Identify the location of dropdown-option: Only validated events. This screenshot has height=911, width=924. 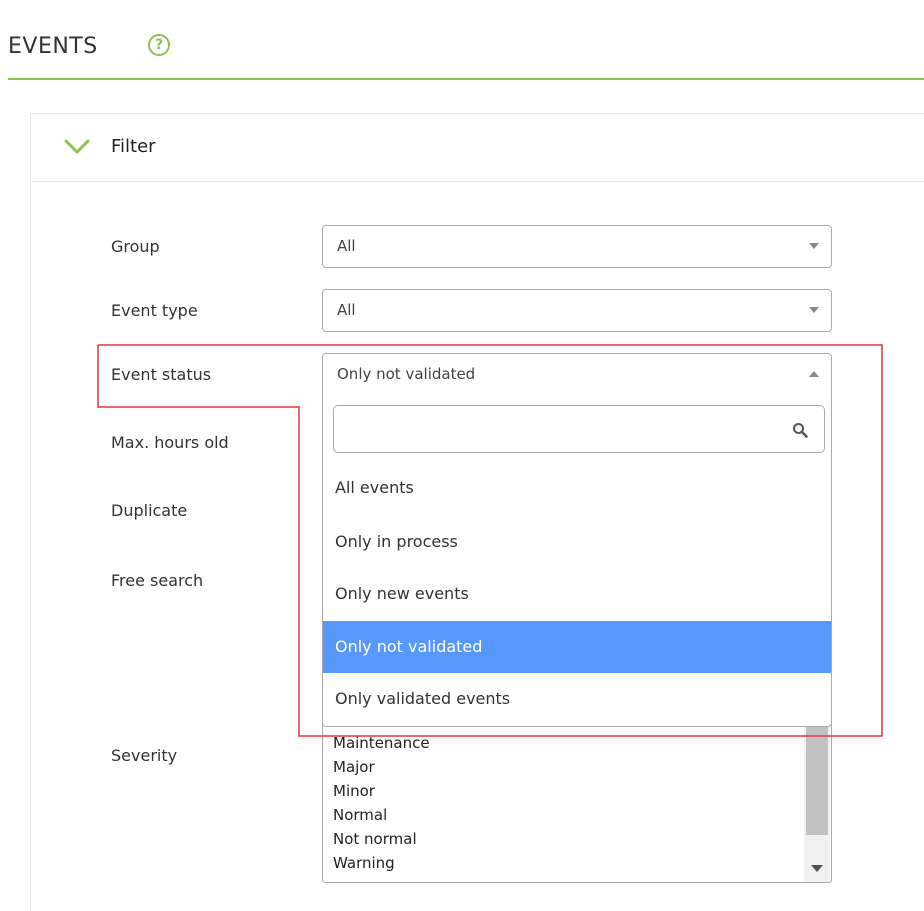
(577, 699).